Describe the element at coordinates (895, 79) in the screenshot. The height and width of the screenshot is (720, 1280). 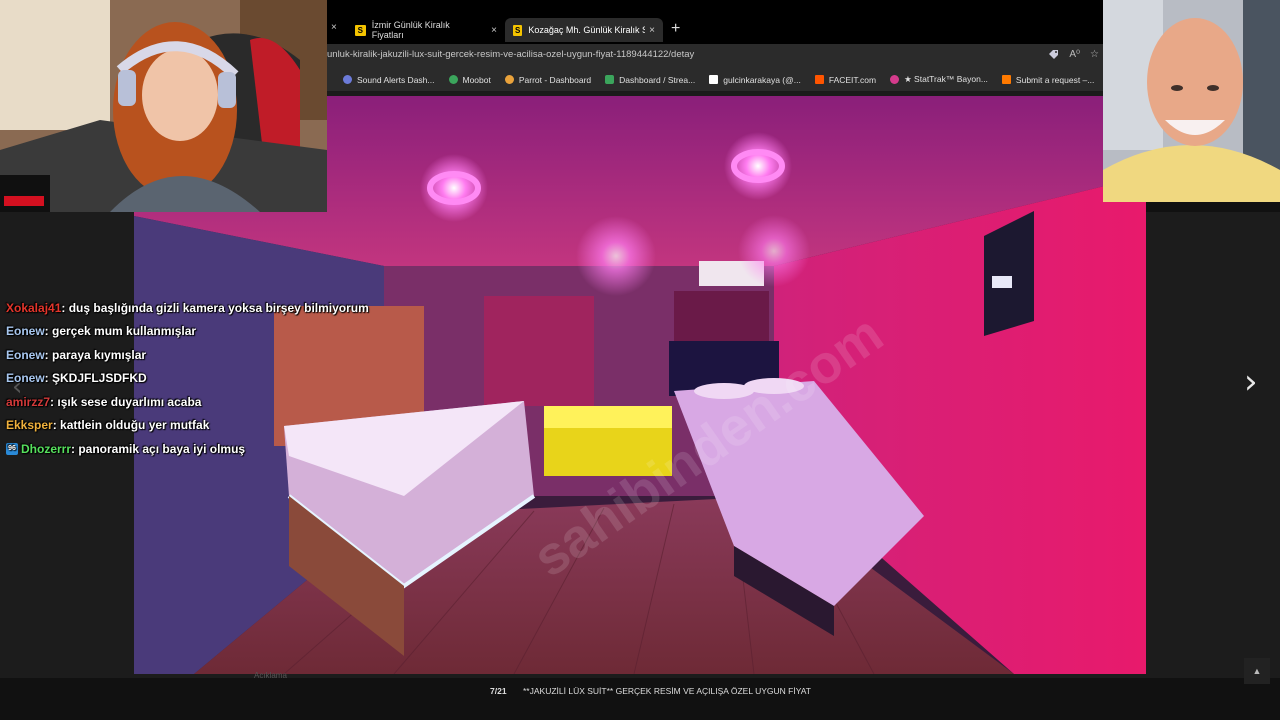
I see `stattrak-icon` at that location.